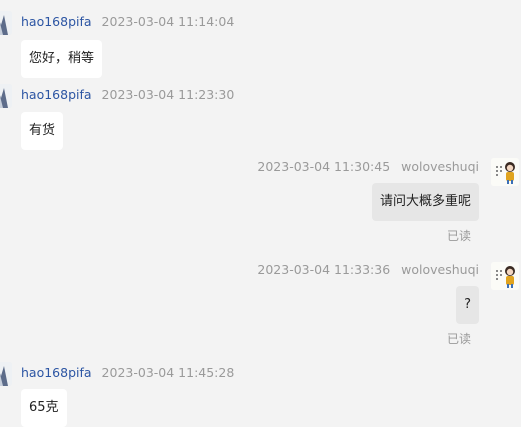 This screenshot has height=427, width=521. Describe the element at coordinates (42, 131) in the screenshot. I see `message-bubble: 有货` at that location.